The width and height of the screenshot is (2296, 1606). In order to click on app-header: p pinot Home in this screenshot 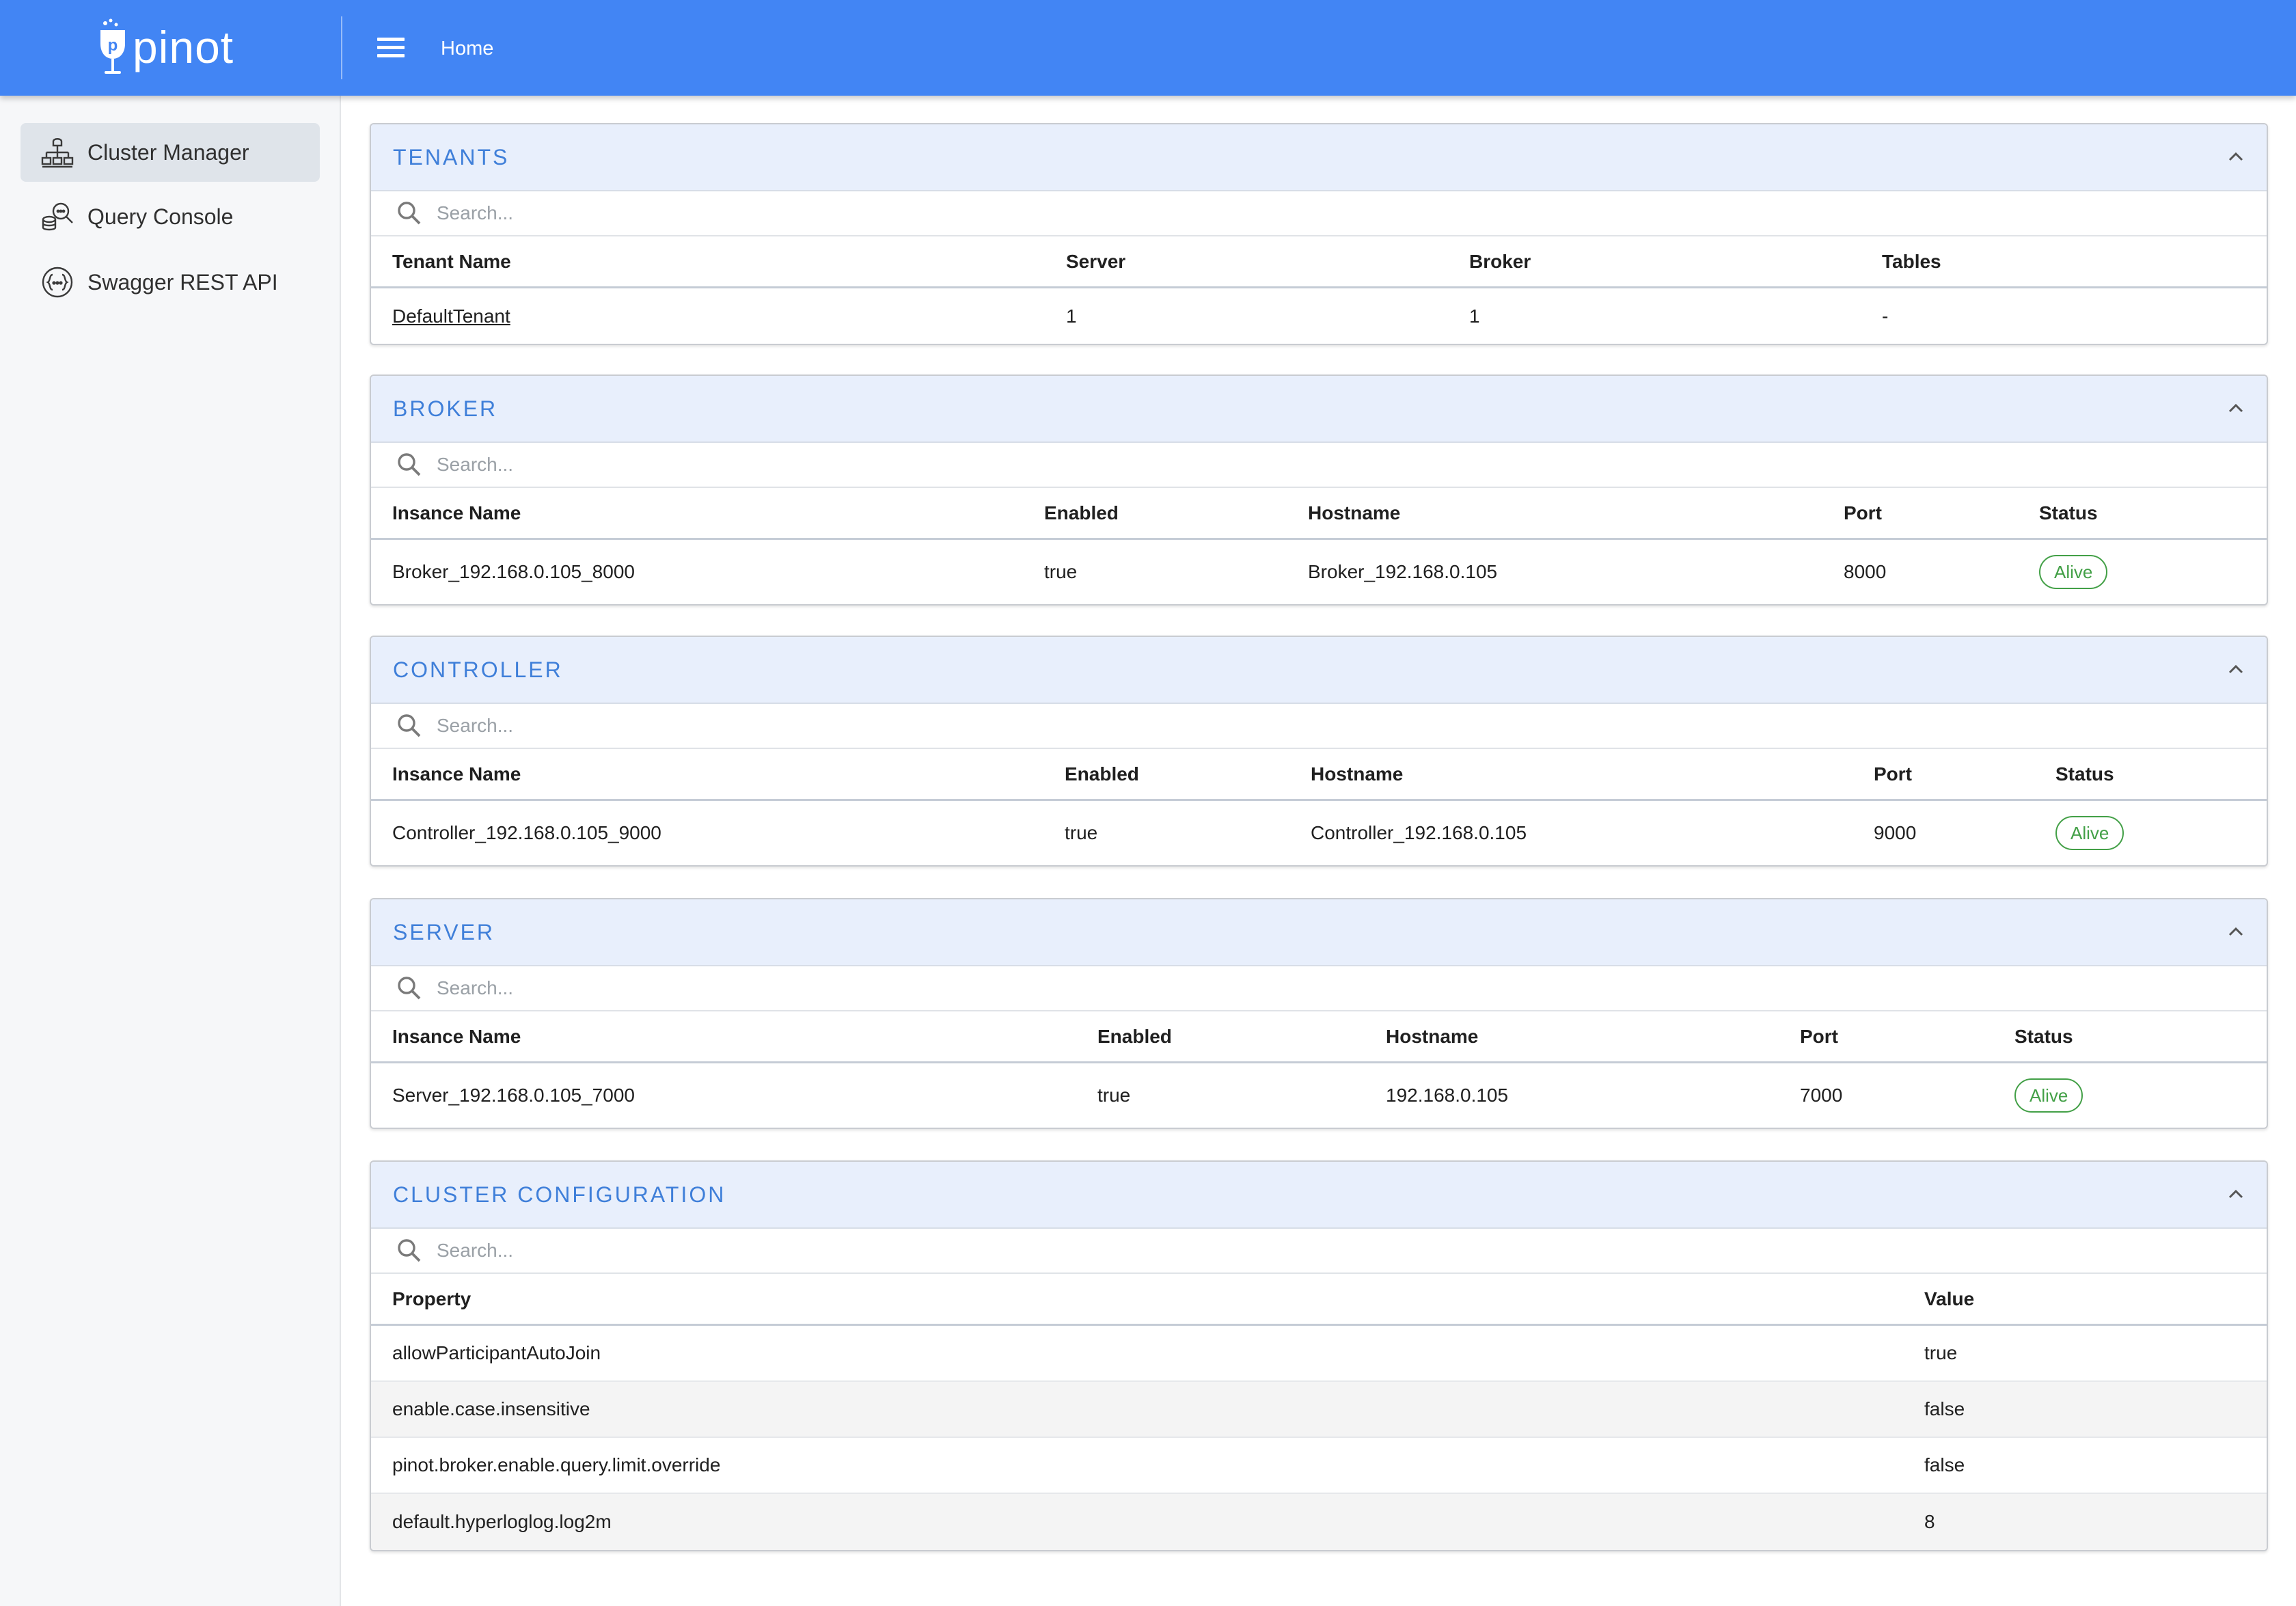, I will do `click(1148, 48)`.